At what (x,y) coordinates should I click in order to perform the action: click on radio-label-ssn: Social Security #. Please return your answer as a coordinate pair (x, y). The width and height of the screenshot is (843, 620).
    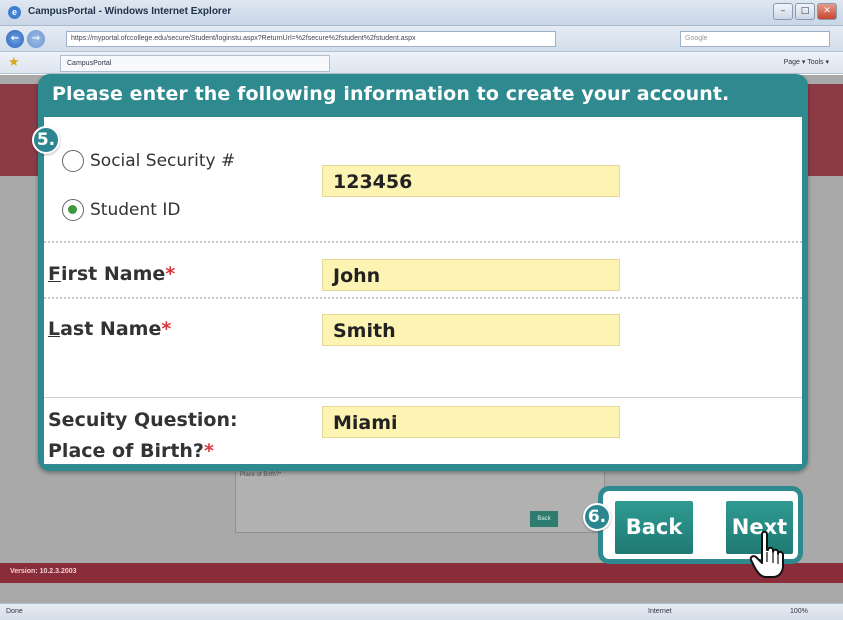
    Looking at the image, I should click on (163, 161).